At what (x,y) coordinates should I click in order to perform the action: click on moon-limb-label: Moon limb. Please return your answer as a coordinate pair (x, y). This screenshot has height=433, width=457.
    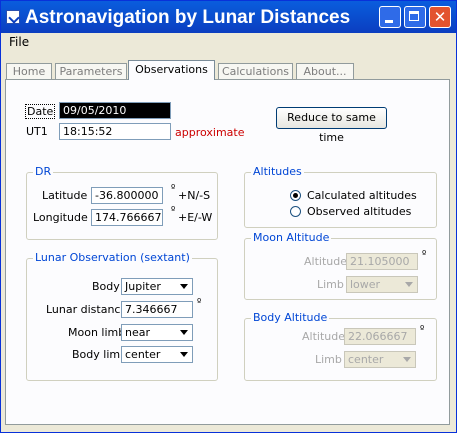
    Looking at the image, I should click on (97, 332).